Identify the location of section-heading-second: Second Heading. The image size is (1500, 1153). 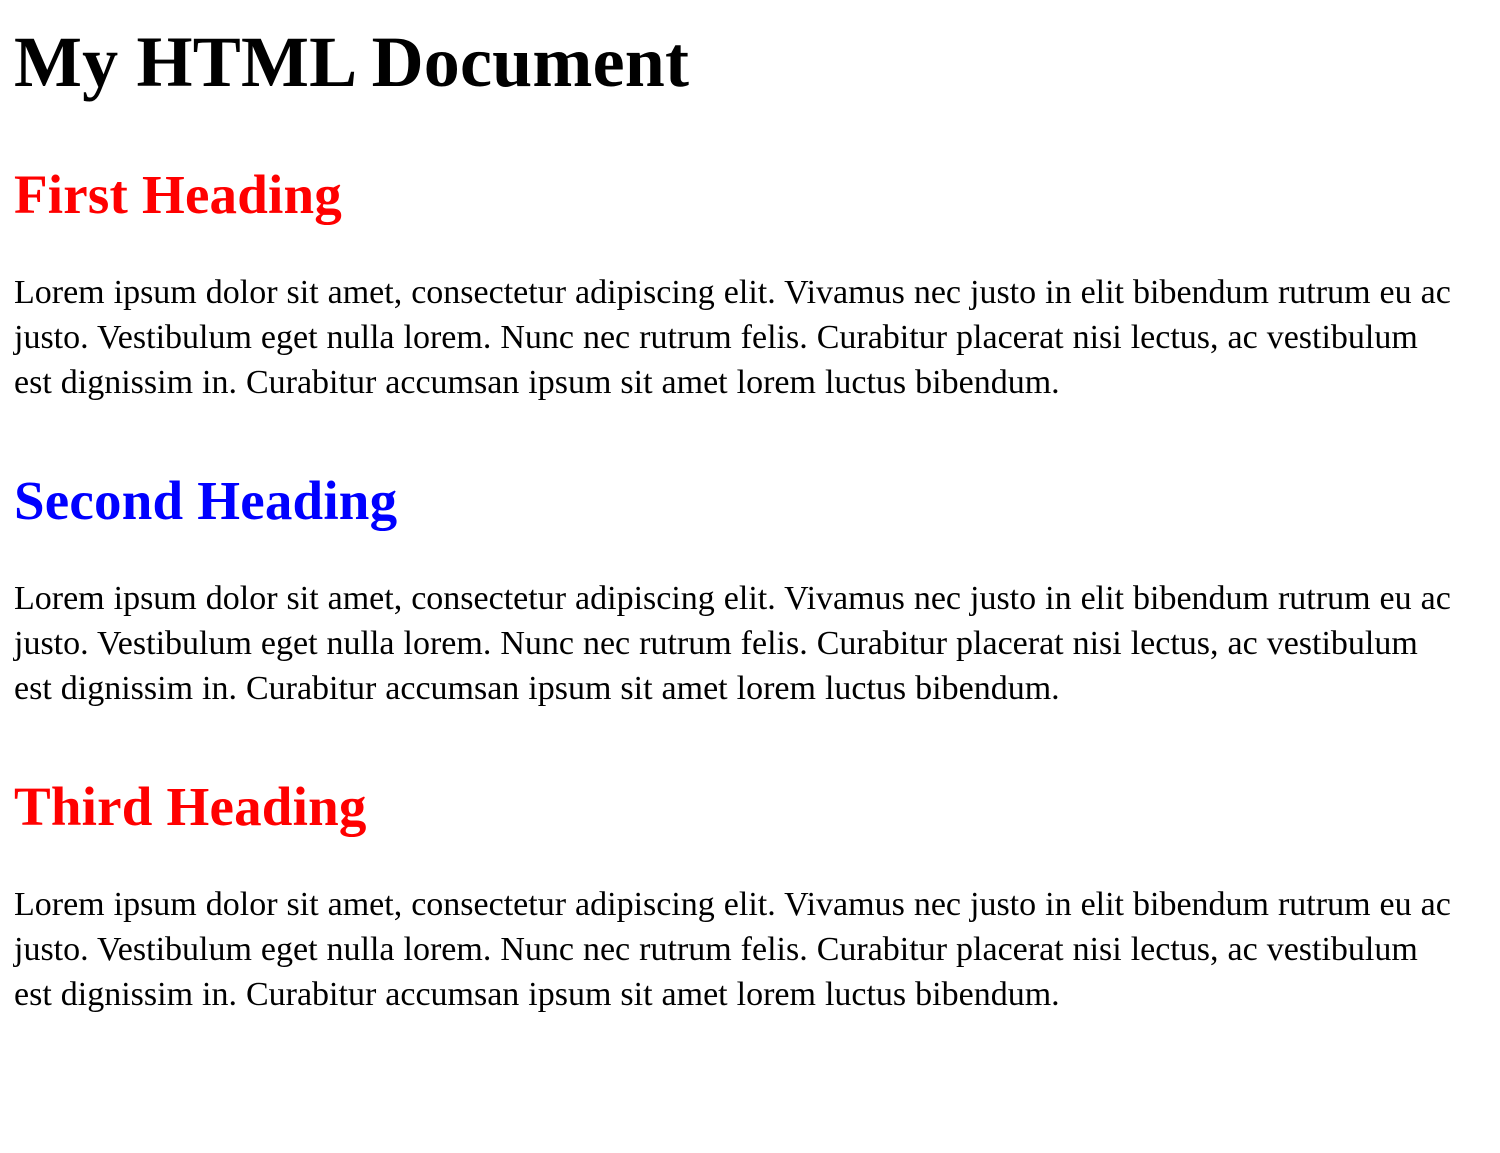
(206, 501).